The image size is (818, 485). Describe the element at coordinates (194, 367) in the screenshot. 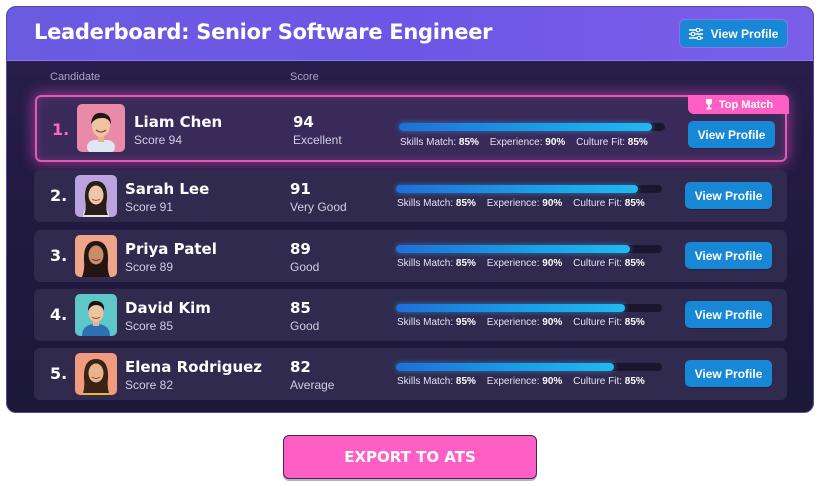

I see `candidate-name: Elena Rodriguez` at that location.